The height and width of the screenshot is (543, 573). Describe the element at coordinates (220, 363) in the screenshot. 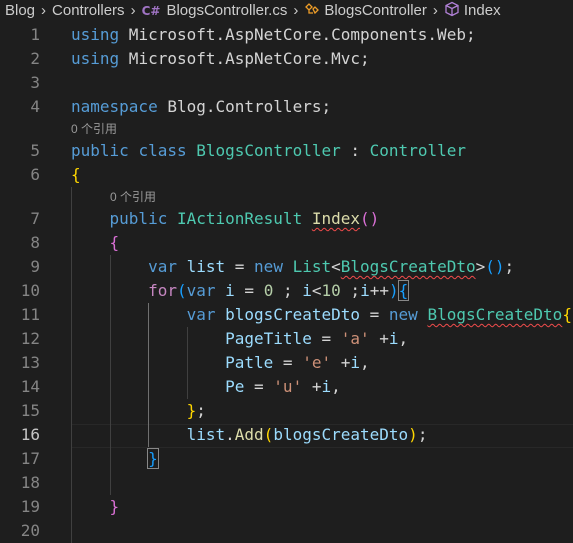

I see `code-text: Patle = 'e' +i,` at that location.